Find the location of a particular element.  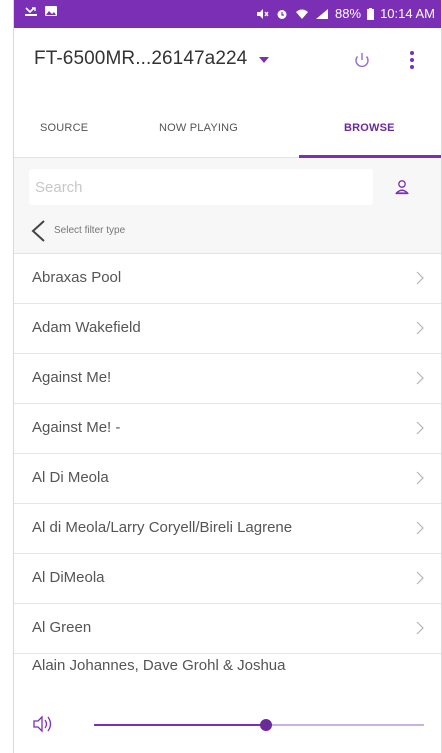

device-selector: FT-6500MR...26147a224 is located at coordinates (152, 59).